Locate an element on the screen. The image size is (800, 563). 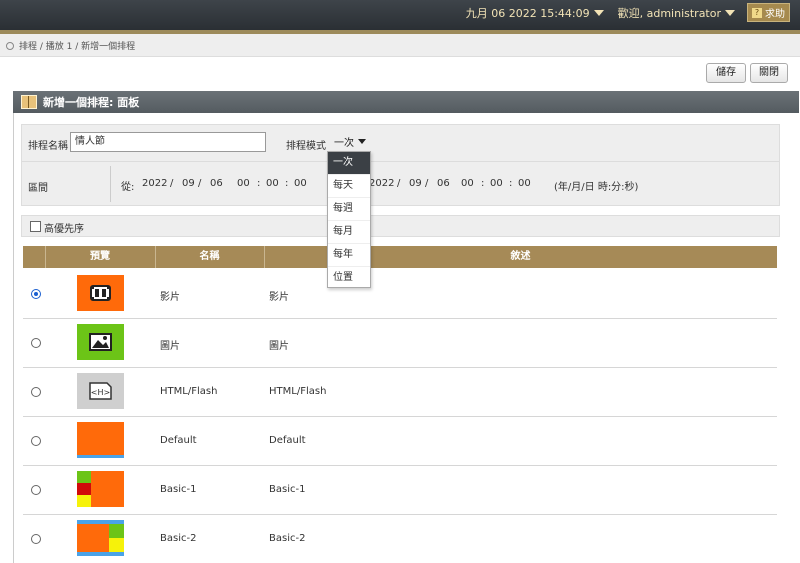
table-header: 預覽 名稱 敘述 is located at coordinates (400, 257).